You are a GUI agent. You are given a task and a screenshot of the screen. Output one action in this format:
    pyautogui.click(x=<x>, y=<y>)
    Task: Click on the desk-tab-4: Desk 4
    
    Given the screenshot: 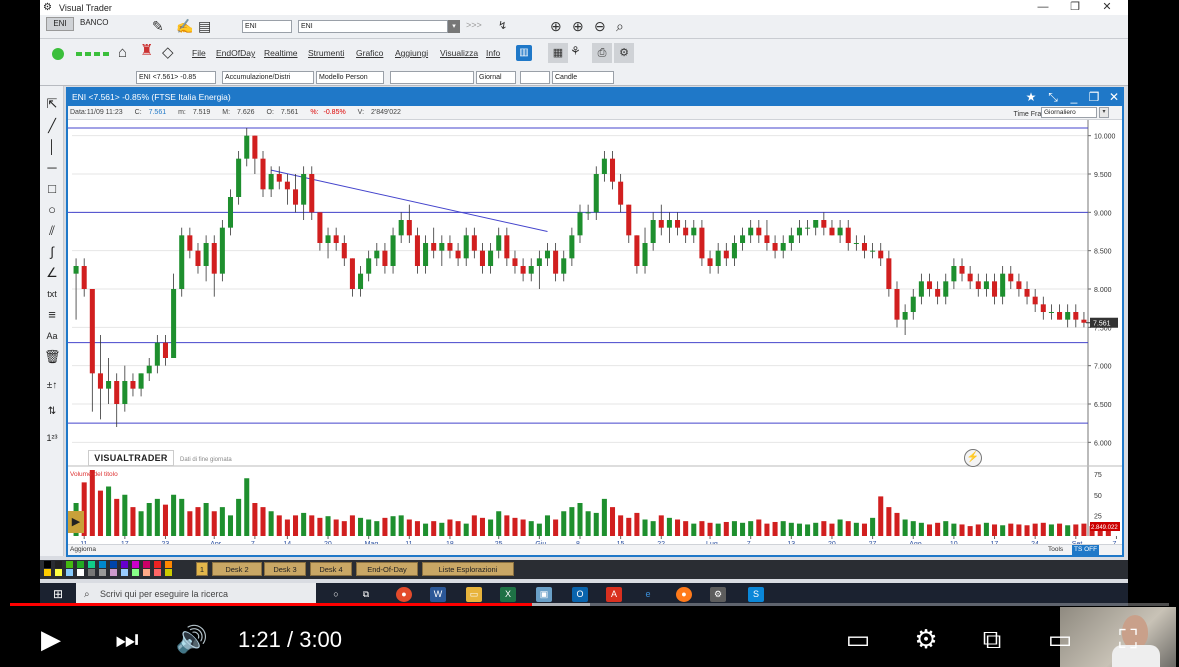 What is the action you would take?
    pyautogui.click(x=331, y=569)
    